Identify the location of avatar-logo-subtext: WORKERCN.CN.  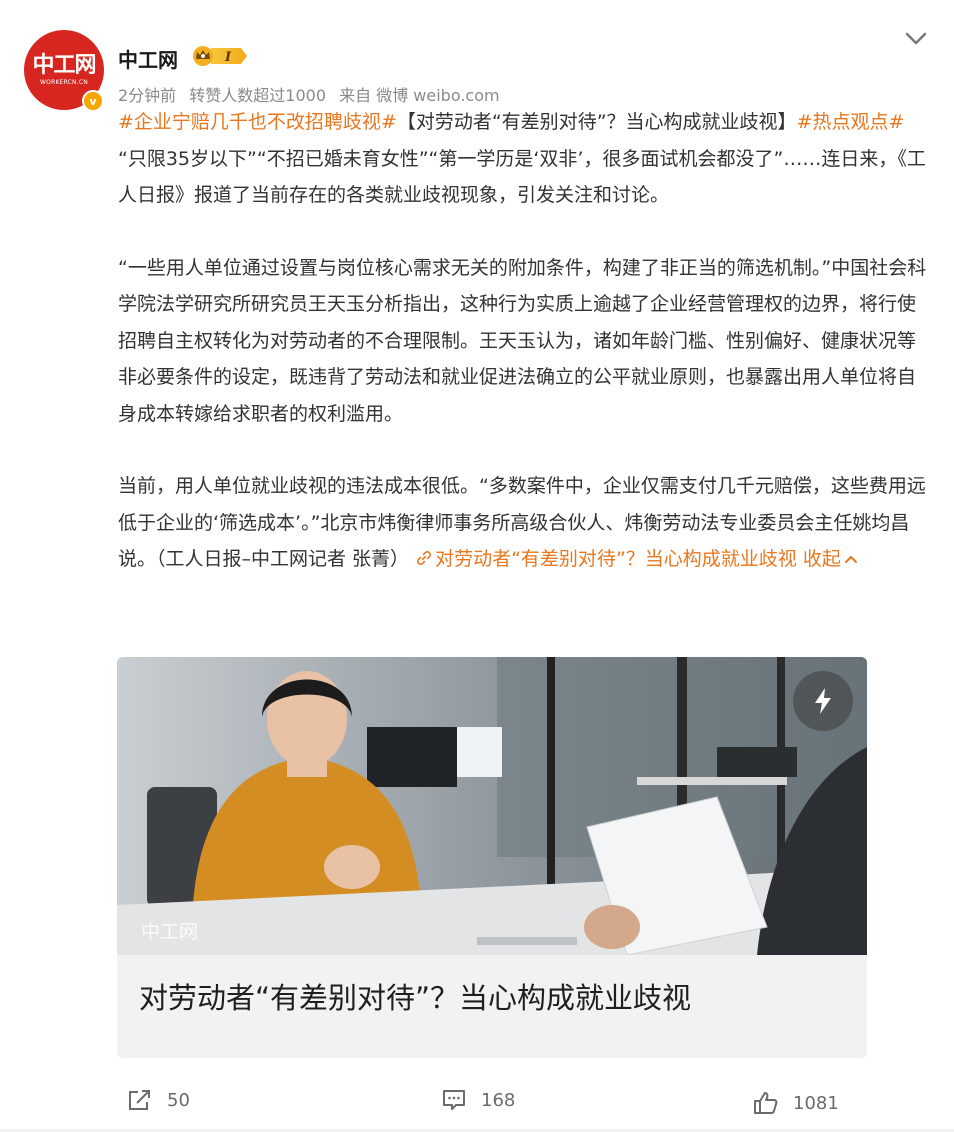
(64, 82).